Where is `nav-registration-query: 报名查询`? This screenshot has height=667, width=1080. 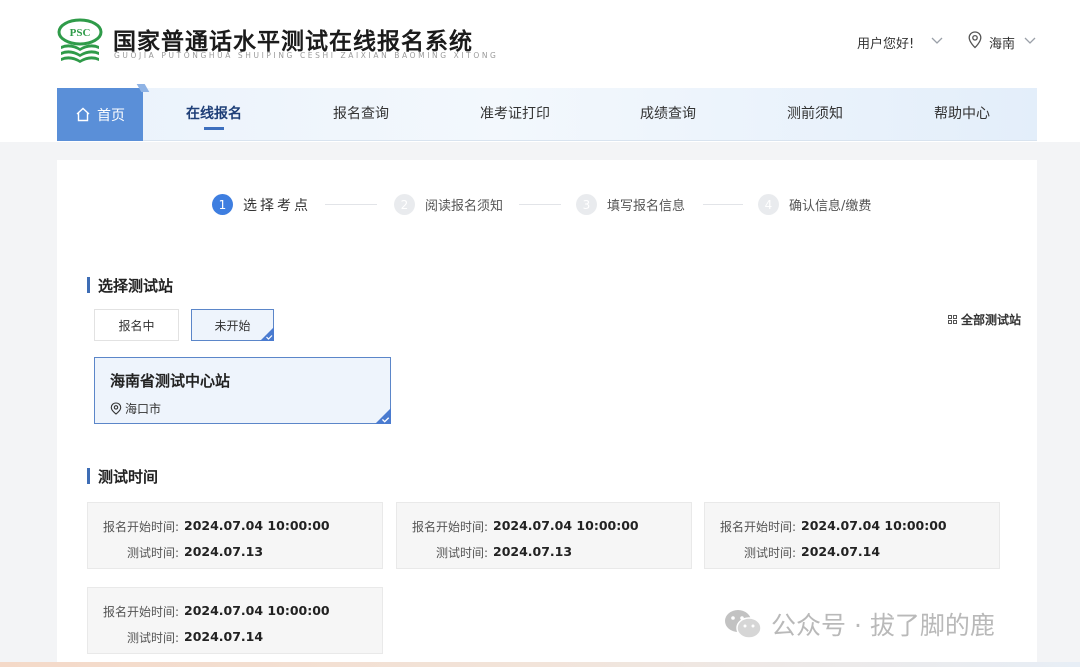
nav-registration-query: 报名查询 is located at coordinates (361, 114).